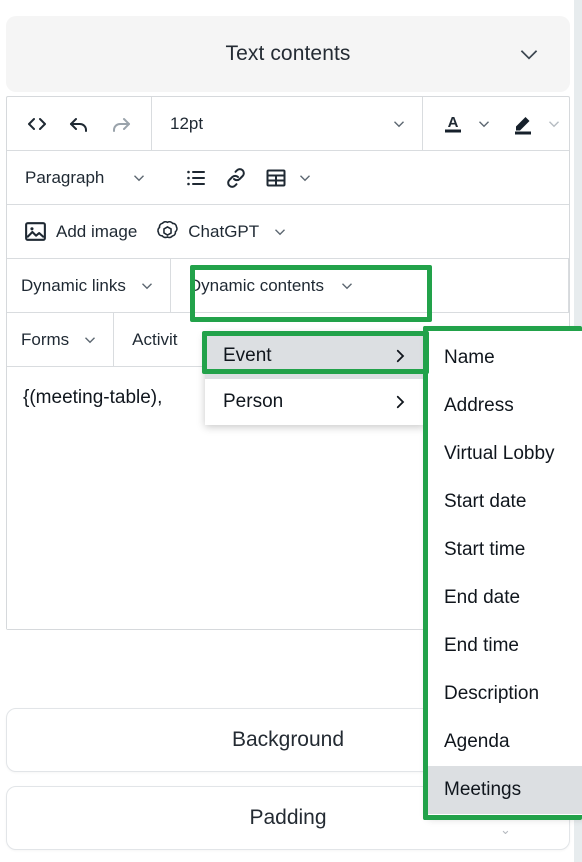 Image resolution: width=582 pixels, height=862 pixels. I want to click on submenu-item-name: Name, so click(505, 358).